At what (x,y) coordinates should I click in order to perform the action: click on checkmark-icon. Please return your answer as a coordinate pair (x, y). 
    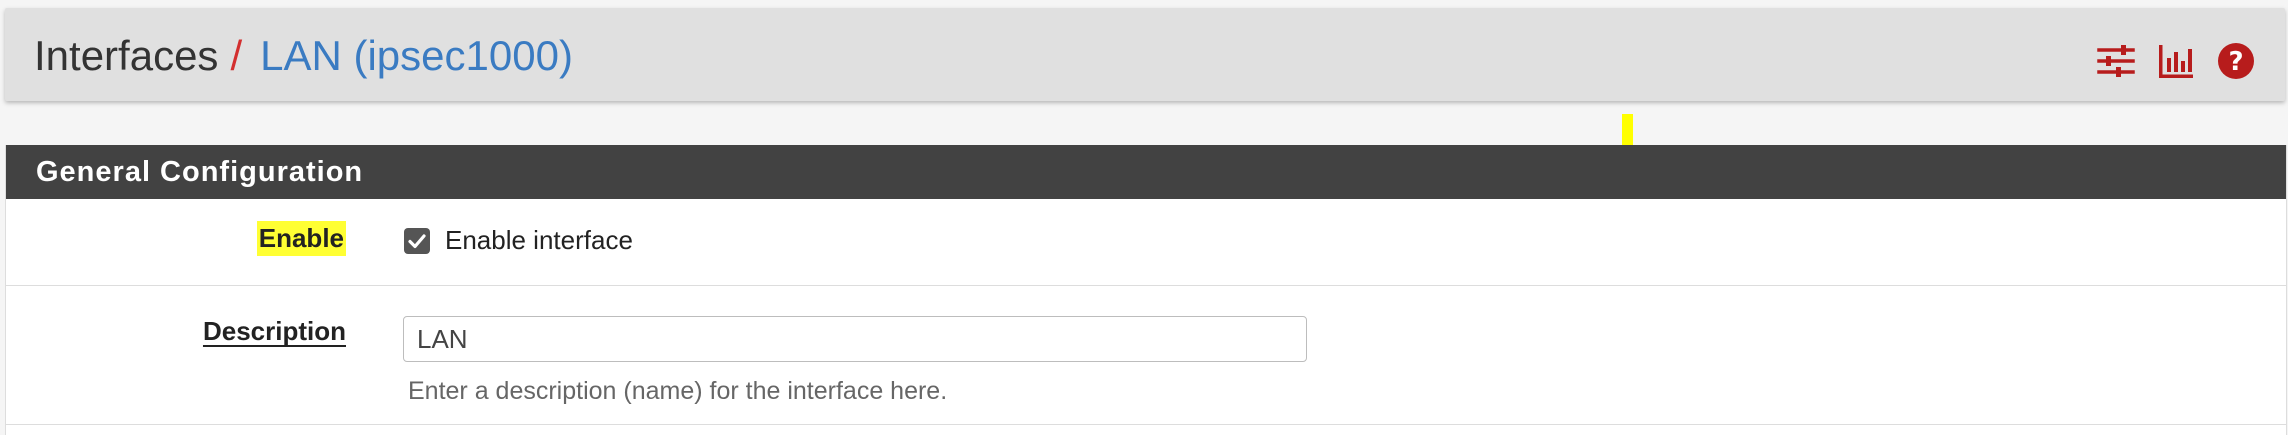
    Looking at the image, I should click on (417, 241).